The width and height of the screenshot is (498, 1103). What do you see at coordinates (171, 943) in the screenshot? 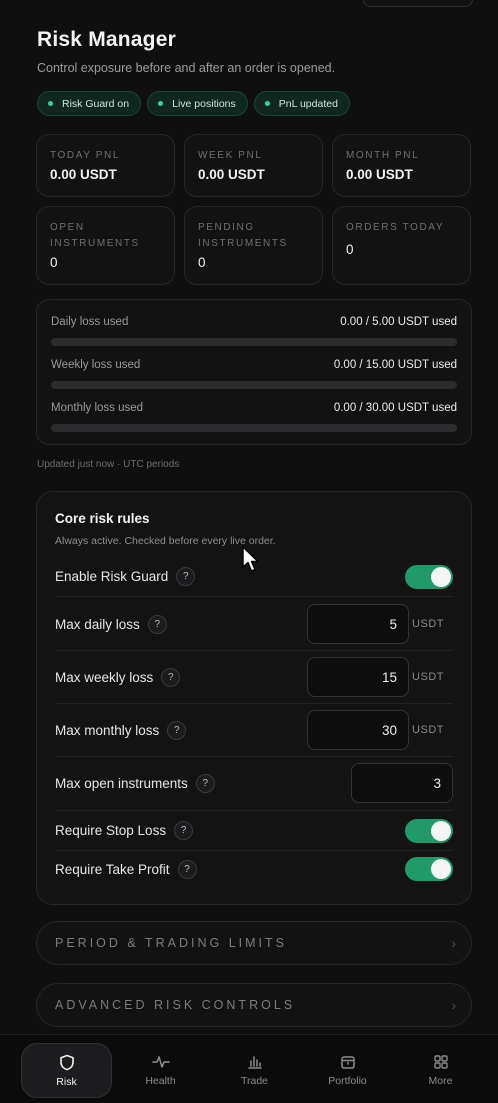
I see `section-label: PERIOD & TRADING LIMITS` at bounding box center [171, 943].